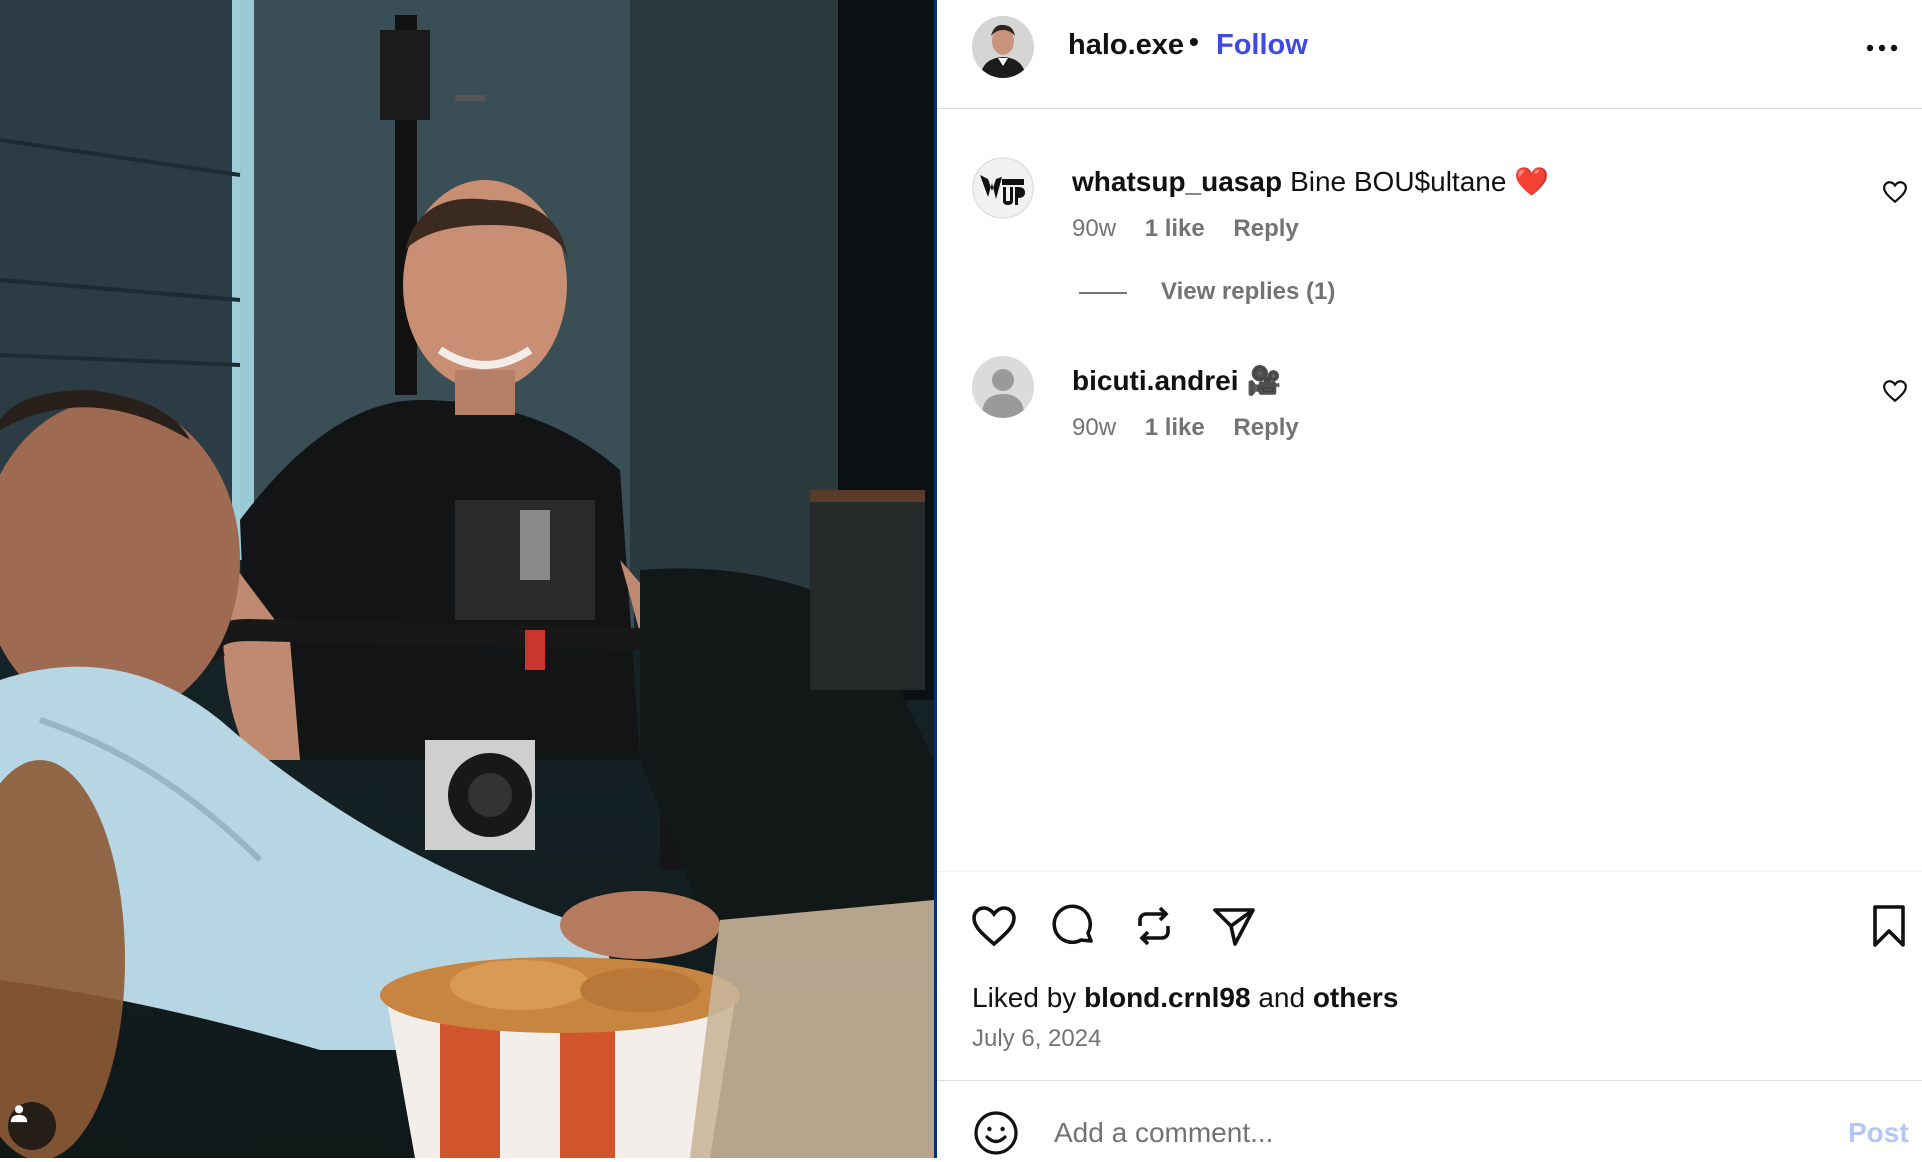 The image size is (1922, 1162). I want to click on post-header: halo.exe • Follow, so click(1429, 54).